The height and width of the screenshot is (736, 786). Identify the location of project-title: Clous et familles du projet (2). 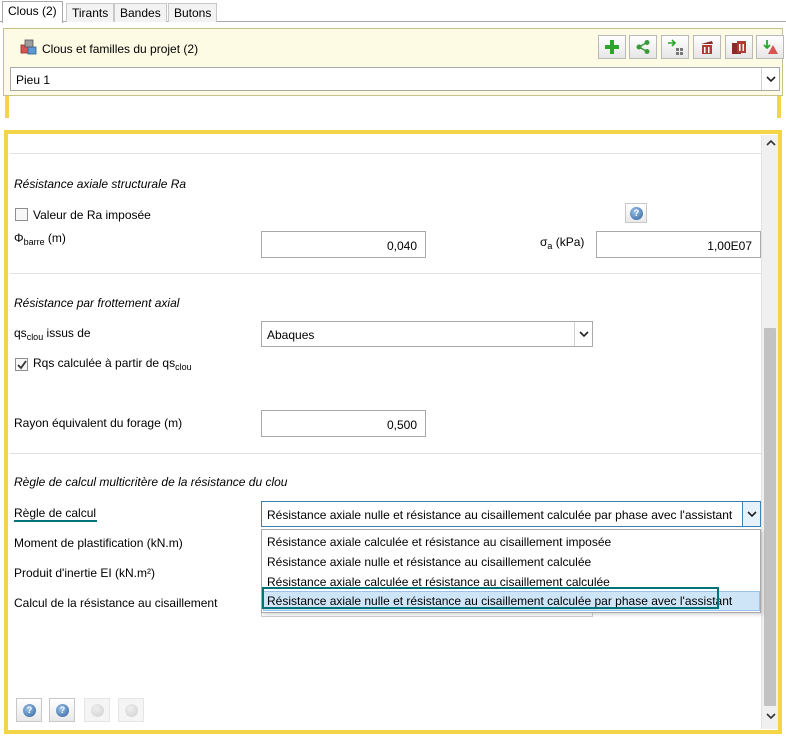
(120, 49).